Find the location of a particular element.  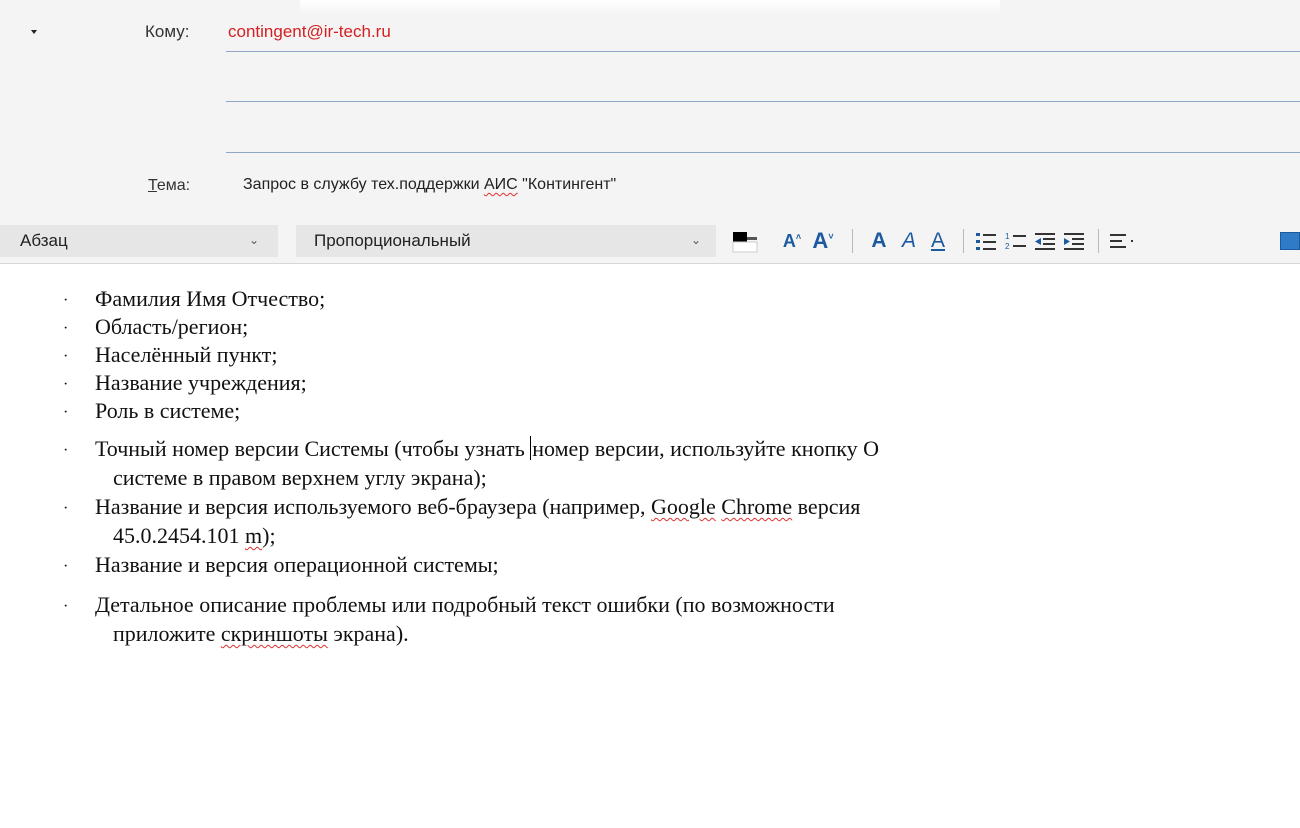

numbered-list-icon: 1 2 is located at coordinates (1015, 241).